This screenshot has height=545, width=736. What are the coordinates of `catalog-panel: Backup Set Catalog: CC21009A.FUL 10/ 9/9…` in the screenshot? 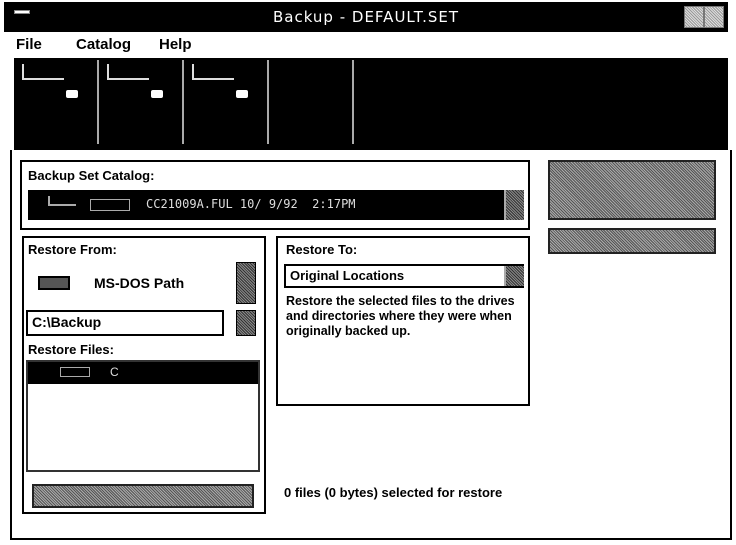 It's located at (275, 195).